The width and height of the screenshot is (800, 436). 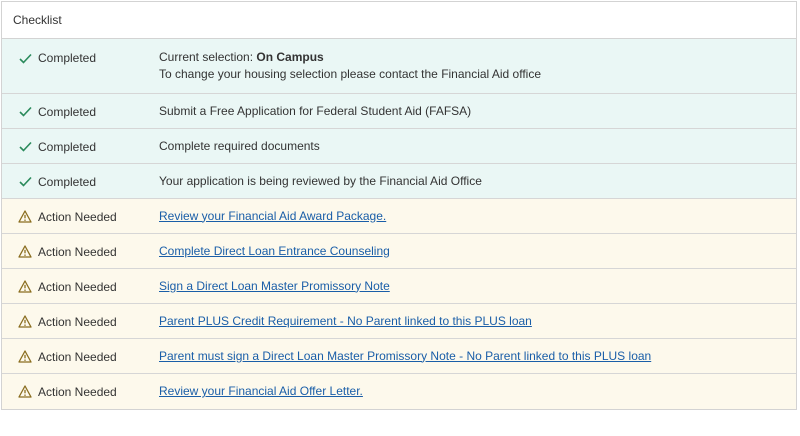 What do you see at coordinates (477, 391) in the screenshot?
I see `row-description: Review your Financial Aid Offer Letter.` at bounding box center [477, 391].